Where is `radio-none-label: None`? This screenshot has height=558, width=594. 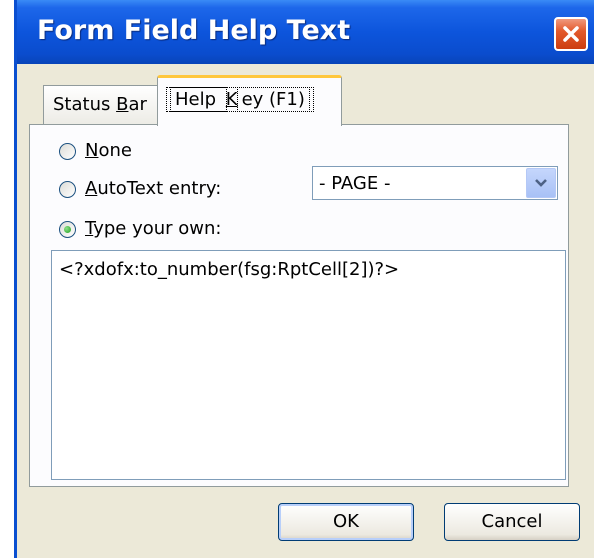 radio-none-label: None is located at coordinates (108, 150).